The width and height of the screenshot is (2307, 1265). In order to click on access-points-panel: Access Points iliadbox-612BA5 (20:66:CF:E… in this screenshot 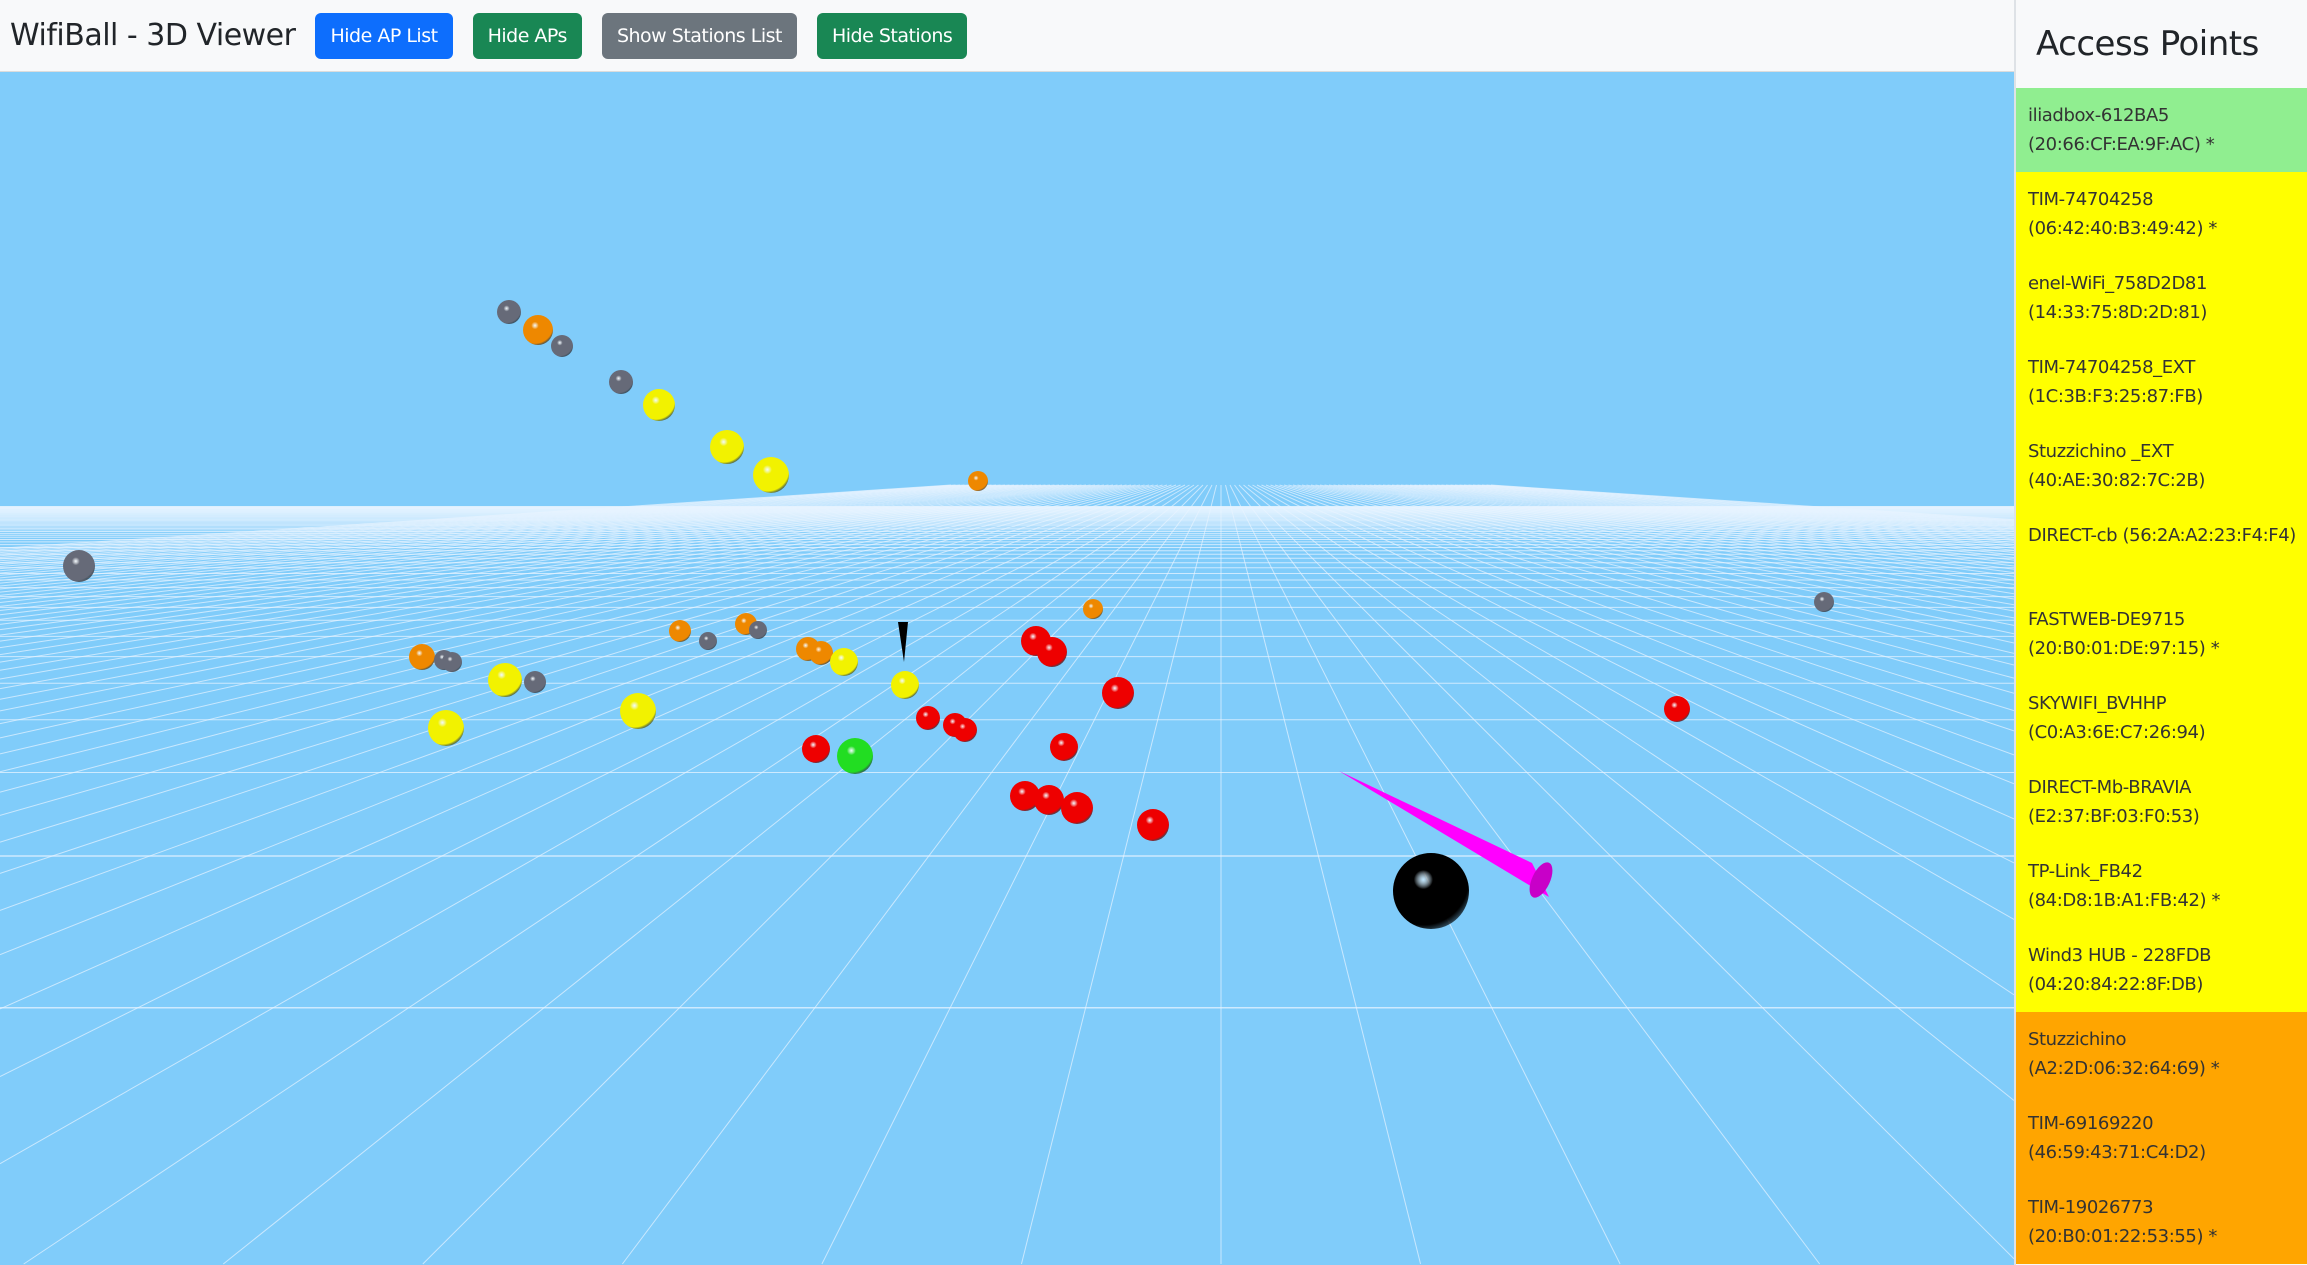, I will do `click(2160, 632)`.